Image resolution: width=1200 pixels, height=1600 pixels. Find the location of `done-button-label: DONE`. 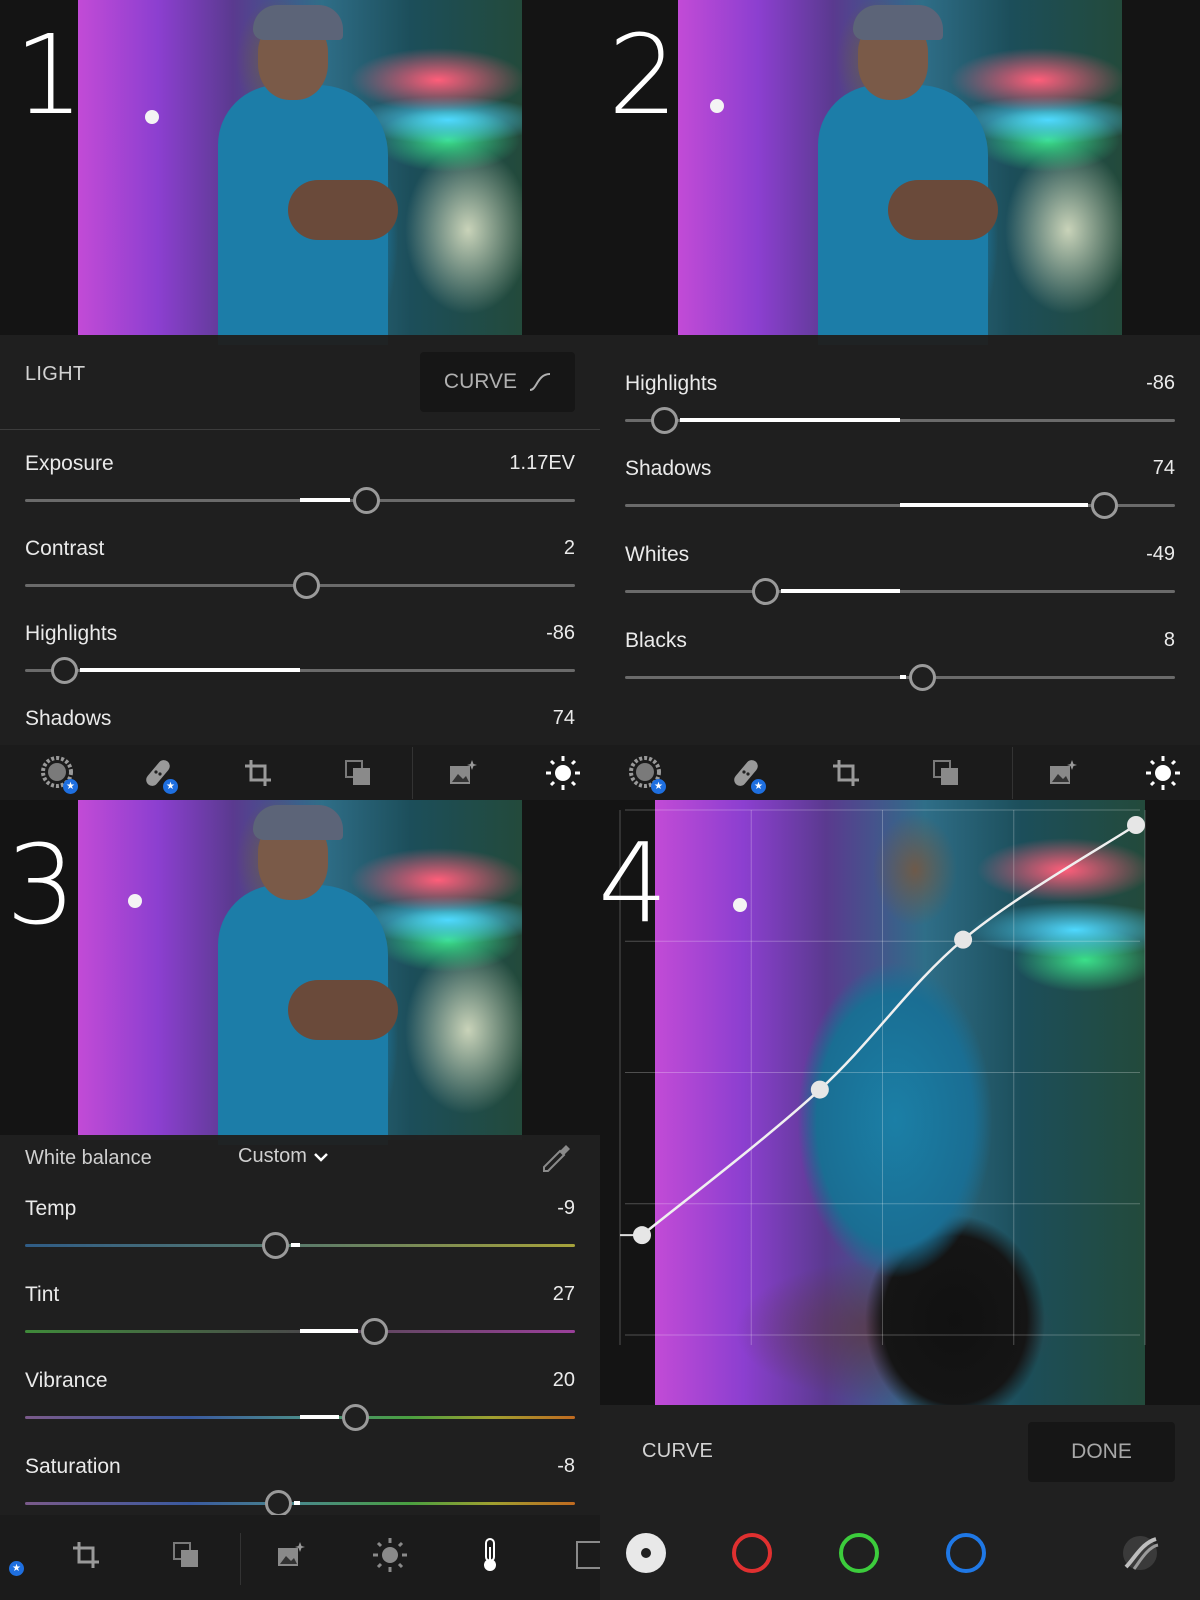

done-button-label: DONE is located at coordinates (1101, 1451).